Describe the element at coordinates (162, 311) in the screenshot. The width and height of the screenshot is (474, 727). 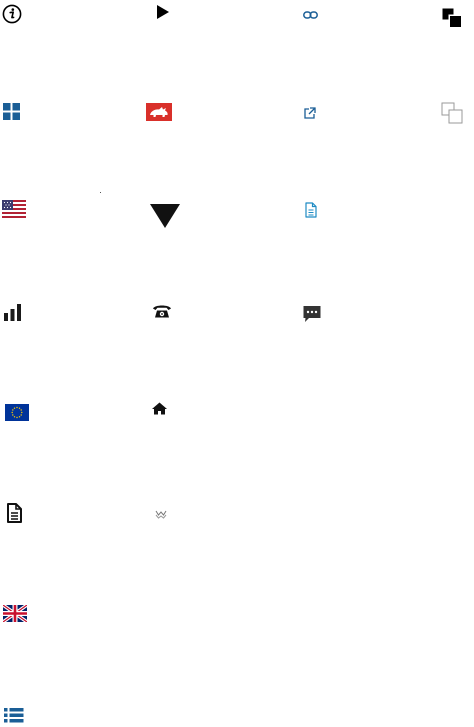
I see `telephone-icon` at that location.